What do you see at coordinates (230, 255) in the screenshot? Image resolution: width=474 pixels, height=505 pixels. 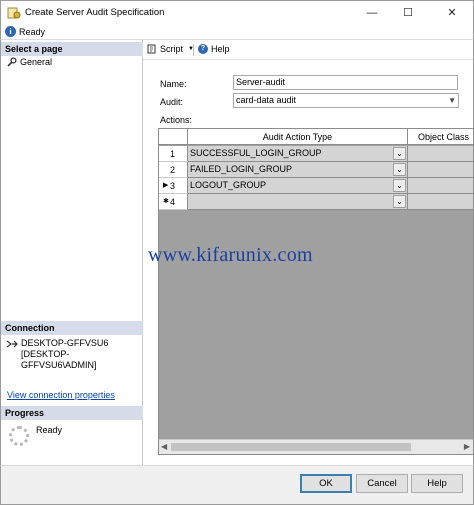 I see `watermark: www.kifarunix.com` at bounding box center [230, 255].